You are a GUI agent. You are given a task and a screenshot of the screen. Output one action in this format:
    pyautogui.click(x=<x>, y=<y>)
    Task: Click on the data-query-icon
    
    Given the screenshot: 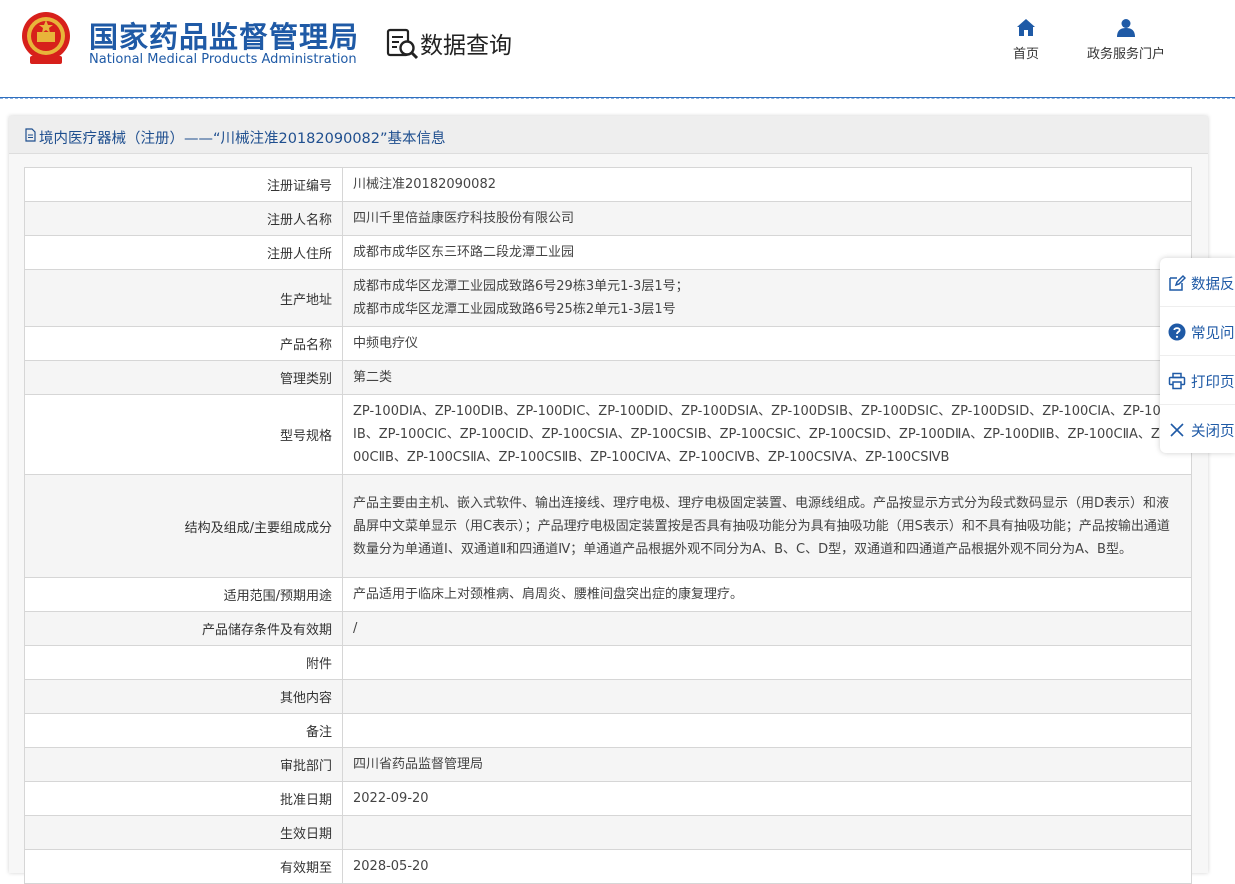 What is the action you would take?
    pyautogui.click(x=402, y=44)
    